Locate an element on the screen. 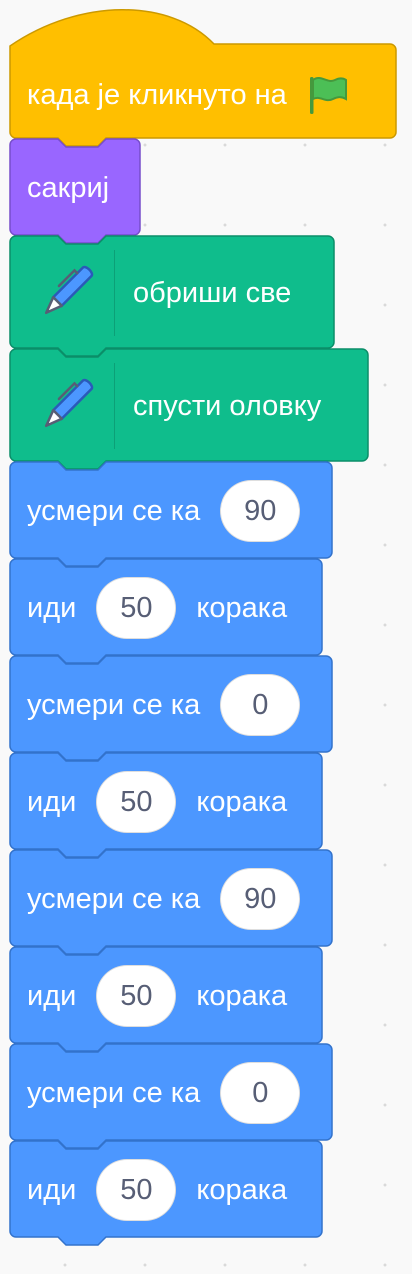 The image size is (412, 1274). erase-all-label: обриши све is located at coordinates (212, 292).